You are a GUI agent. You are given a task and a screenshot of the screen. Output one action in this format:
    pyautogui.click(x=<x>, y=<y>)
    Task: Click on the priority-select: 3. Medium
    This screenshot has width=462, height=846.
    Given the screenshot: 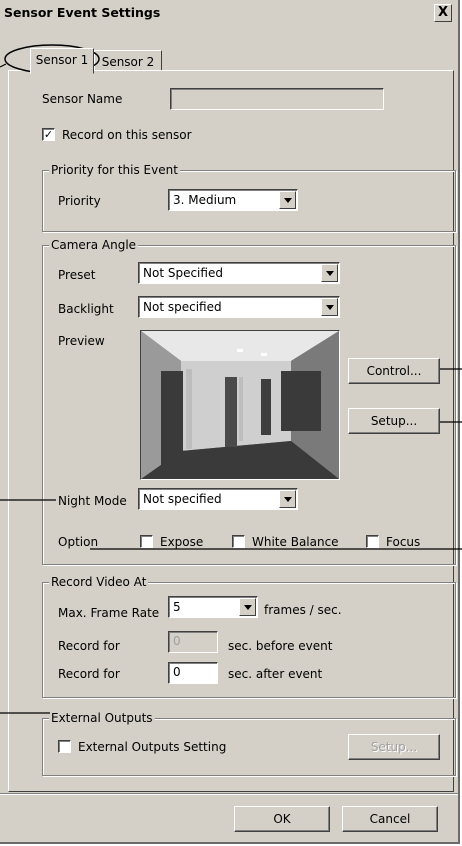 What is the action you would take?
    pyautogui.click(x=233, y=200)
    